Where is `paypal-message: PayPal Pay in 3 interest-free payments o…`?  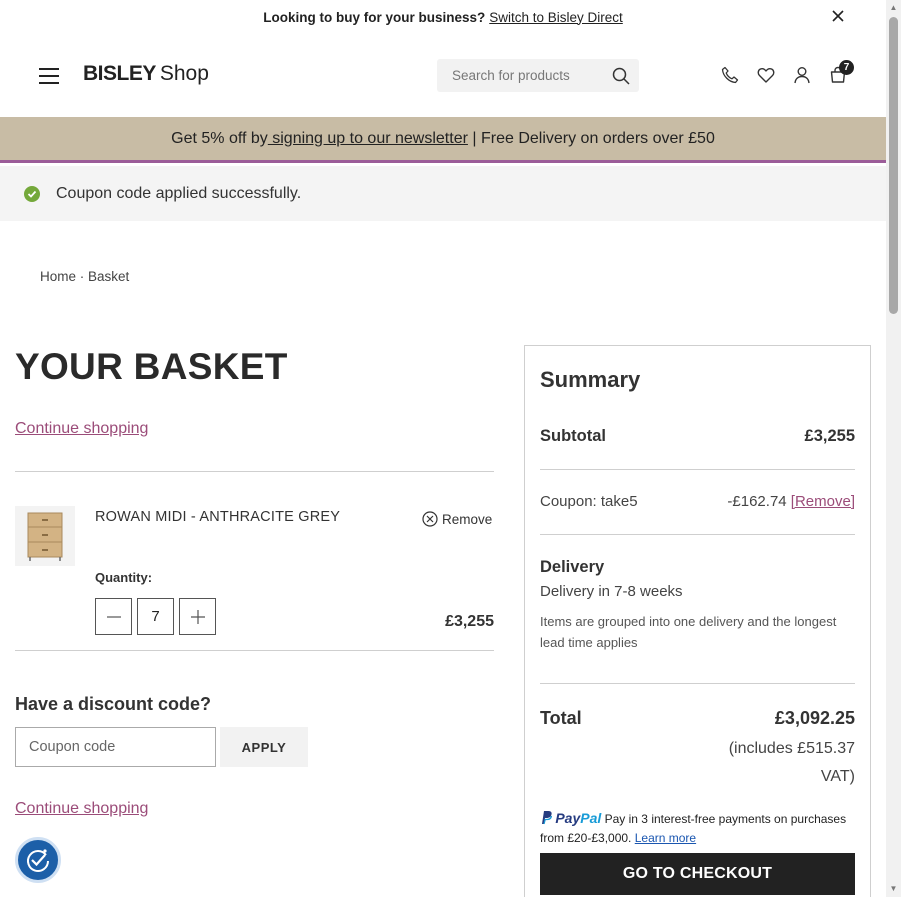
paypal-message: PayPal Pay in 3 interest-free payments o… is located at coordinates (700, 828).